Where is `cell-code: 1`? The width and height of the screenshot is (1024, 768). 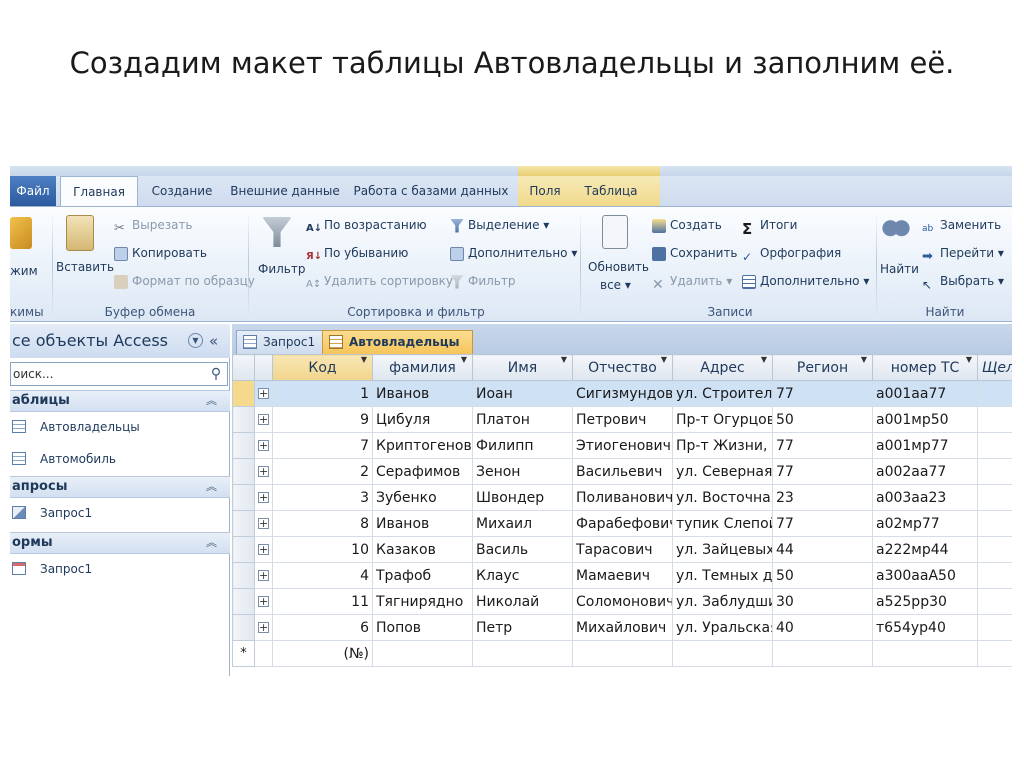 cell-code: 1 is located at coordinates (322, 393).